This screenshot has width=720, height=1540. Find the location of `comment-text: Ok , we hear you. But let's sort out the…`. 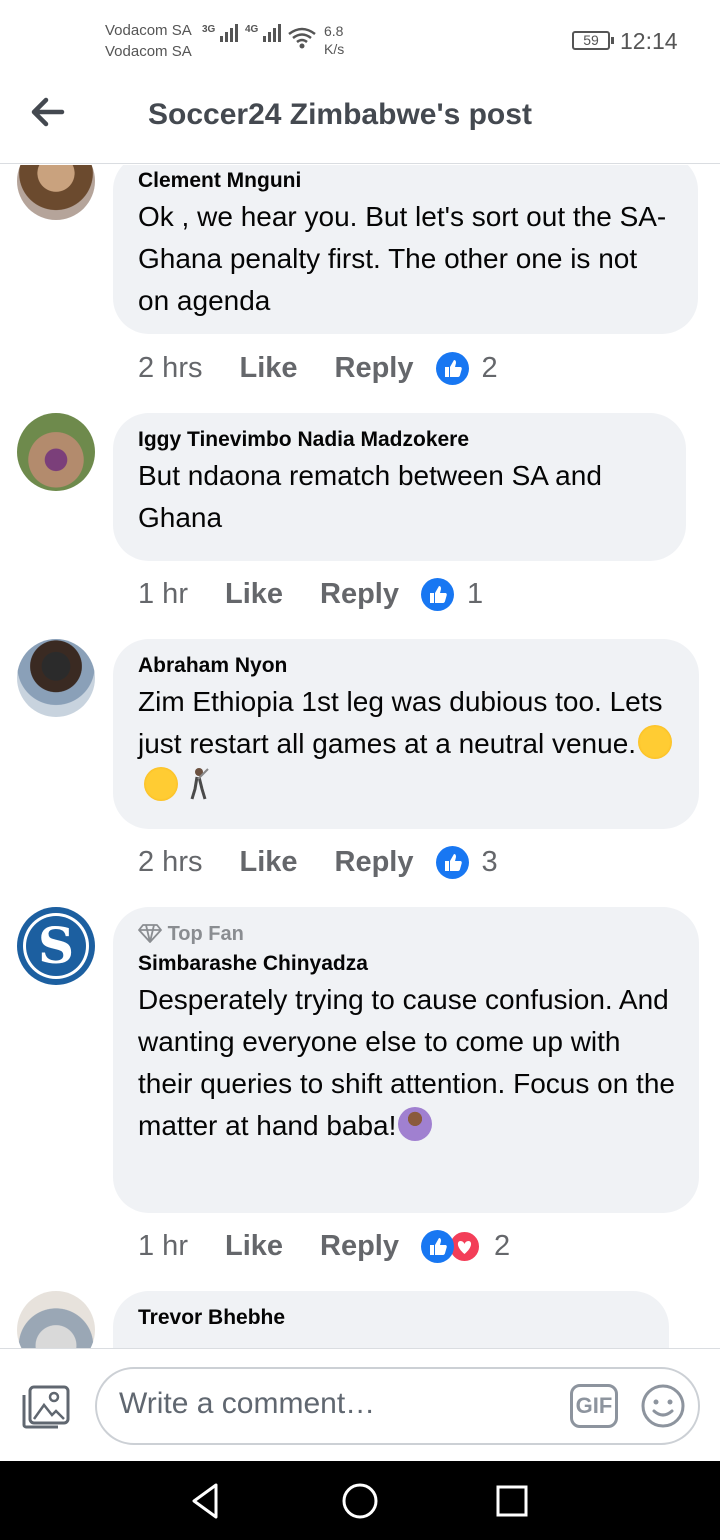

comment-text: Ok , we hear you. But let's sort out the… is located at coordinates (402, 258).